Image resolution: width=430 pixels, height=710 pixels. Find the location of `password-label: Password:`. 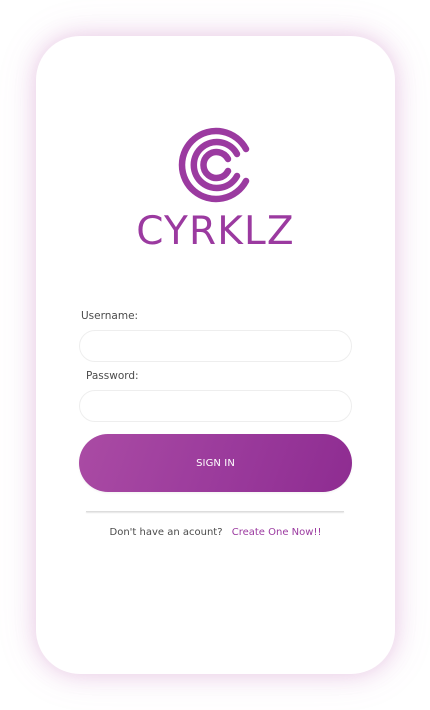

password-label: Password: is located at coordinates (112, 376).